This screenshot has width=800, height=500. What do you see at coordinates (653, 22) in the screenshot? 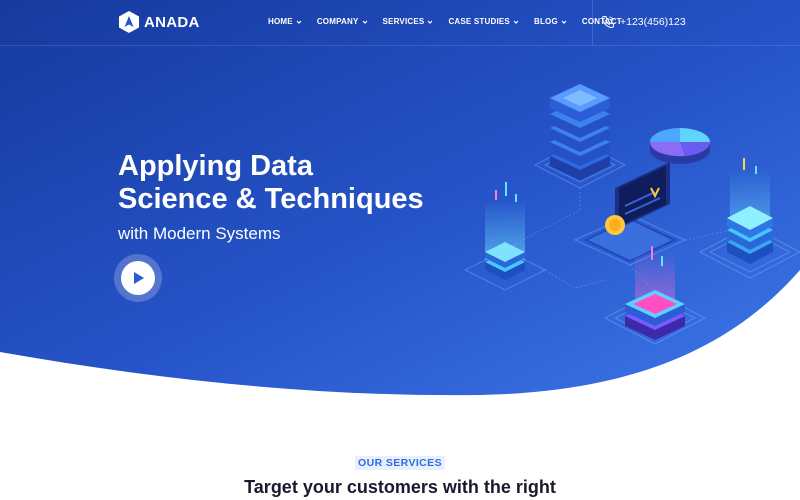
I see `phone-number: +123(456)123` at bounding box center [653, 22].